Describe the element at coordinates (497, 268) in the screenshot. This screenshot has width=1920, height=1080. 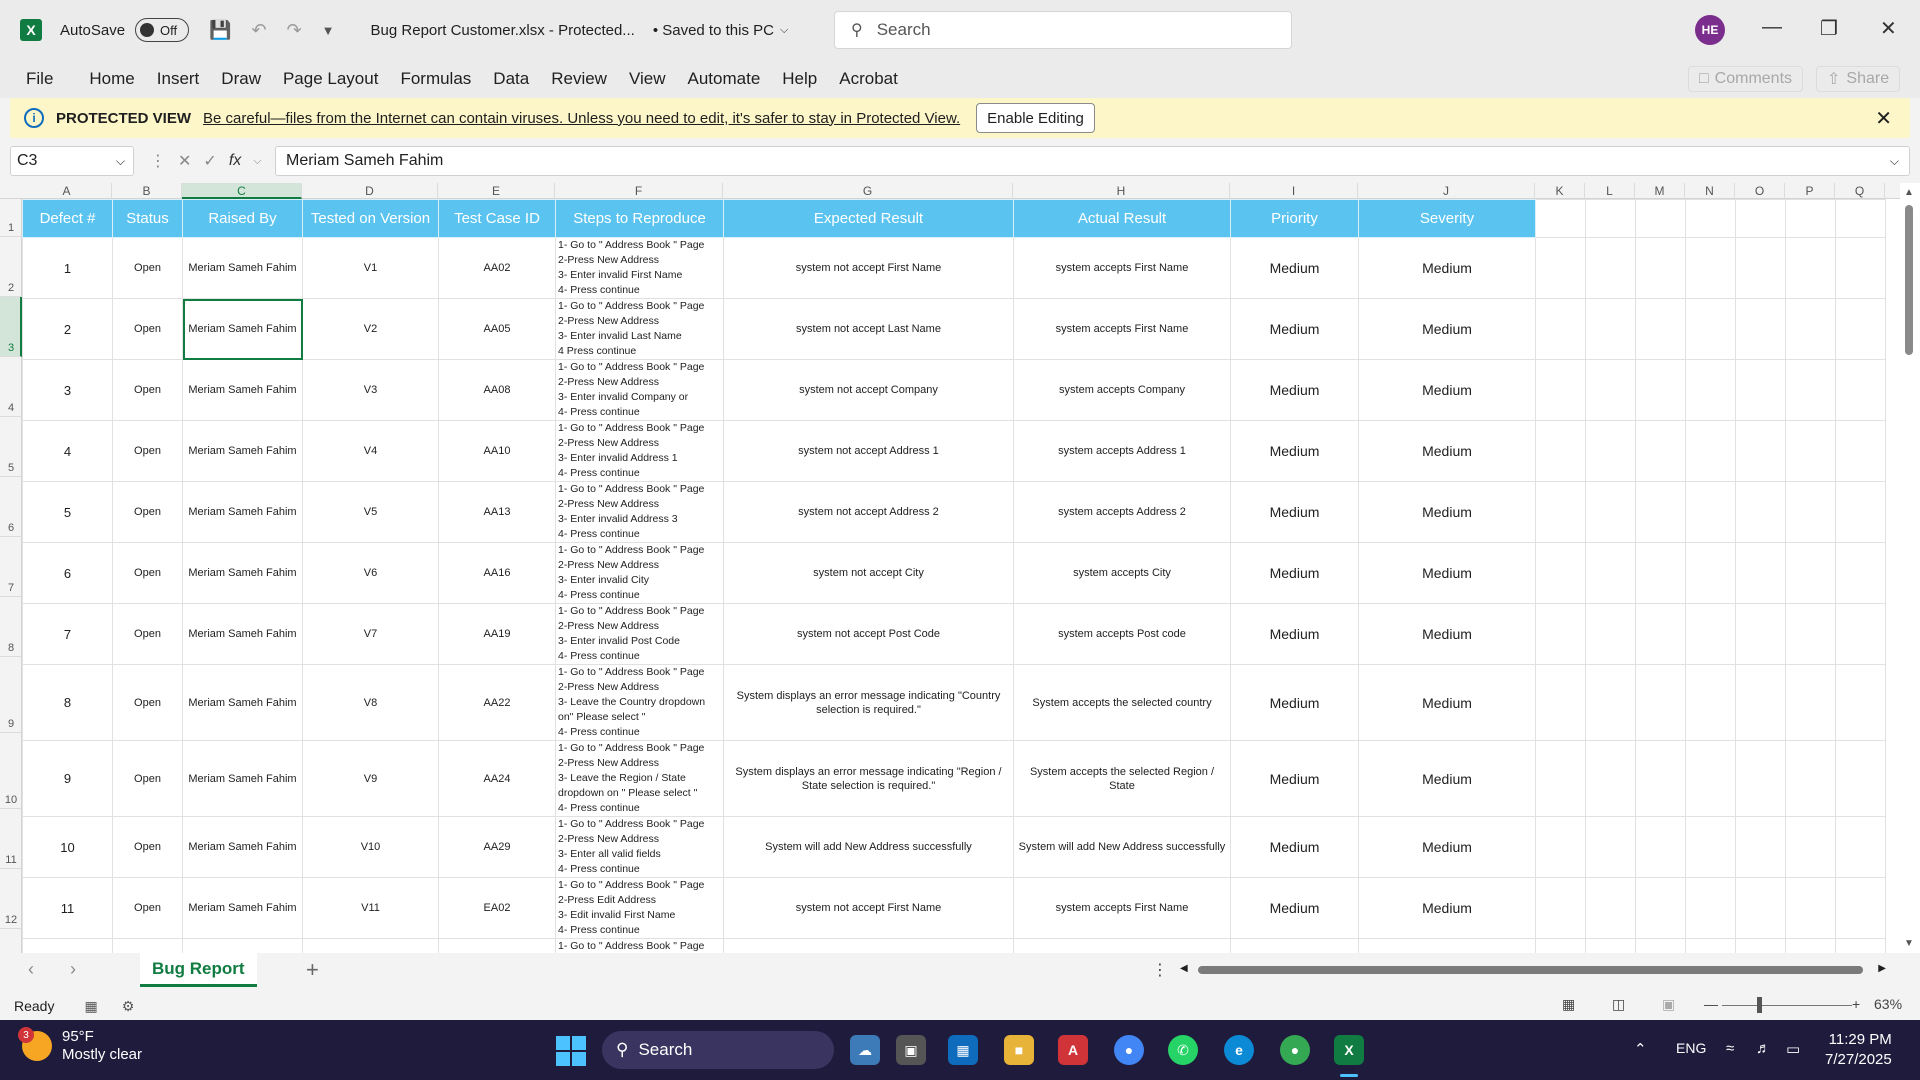
I see `cell-test-case: AA02` at that location.